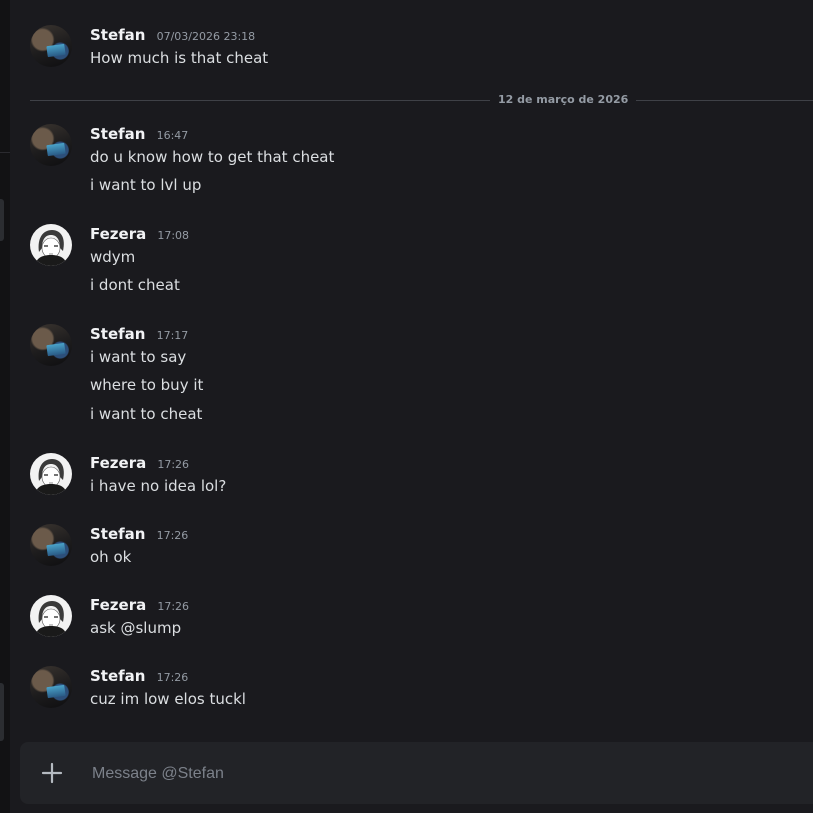 This screenshot has width=813, height=813. Describe the element at coordinates (172, 335) in the screenshot. I see `message-timestamp: 17:17` at that location.